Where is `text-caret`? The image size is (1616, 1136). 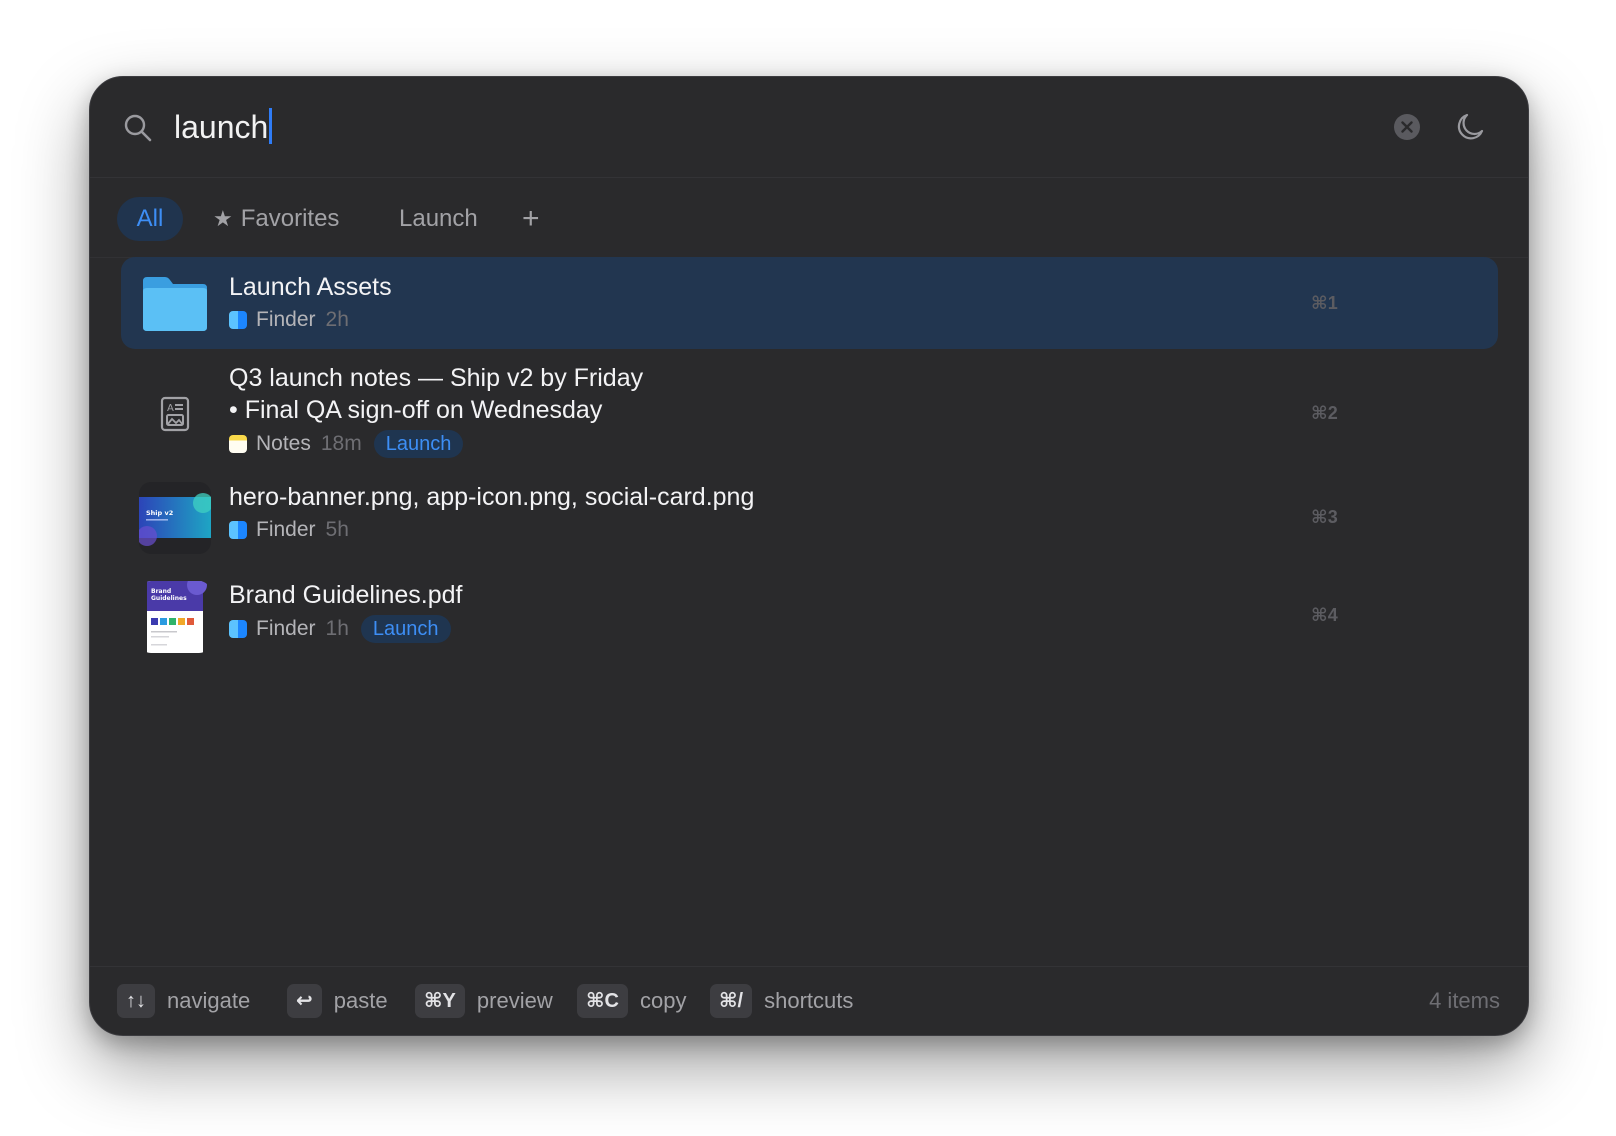 text-caret is located at coordinates (271, 126).